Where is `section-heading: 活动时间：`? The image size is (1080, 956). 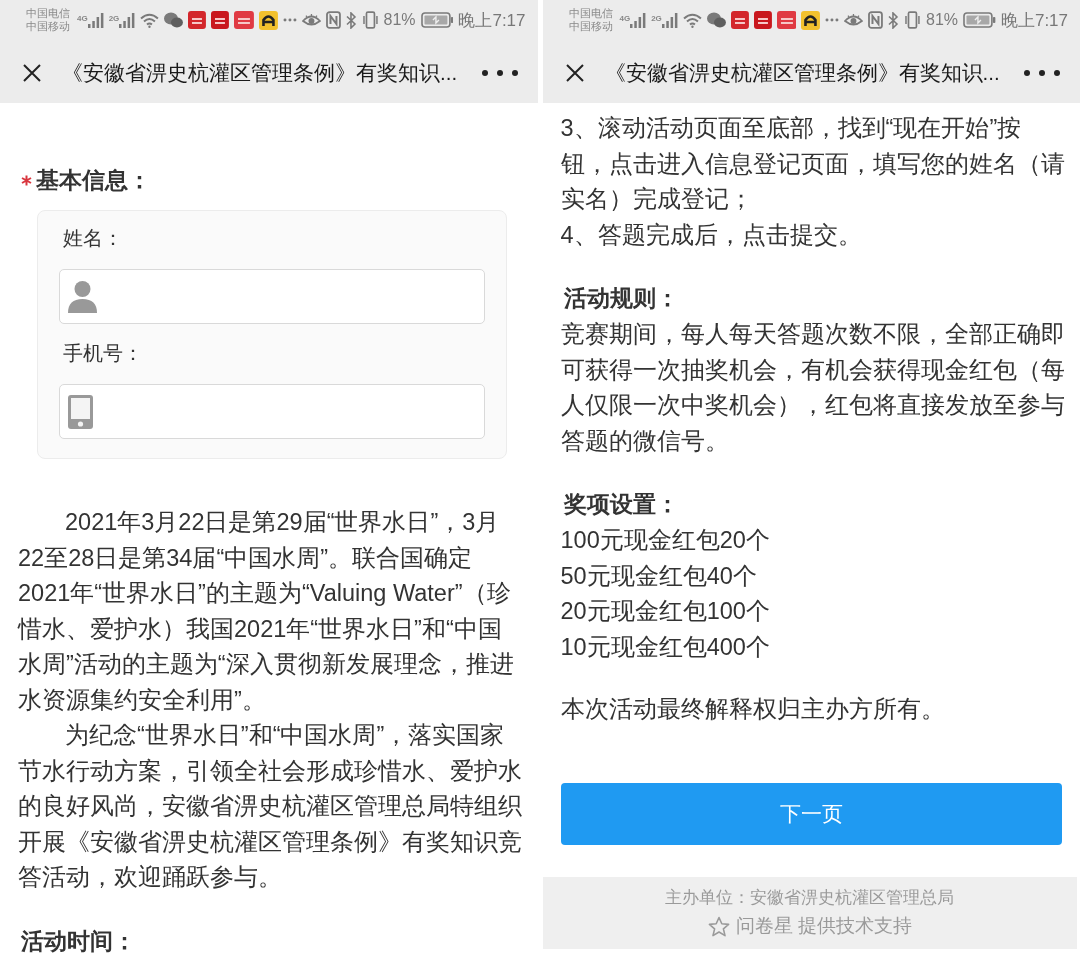
section-heading: 活动时间： is located at coordinates (78, 941).